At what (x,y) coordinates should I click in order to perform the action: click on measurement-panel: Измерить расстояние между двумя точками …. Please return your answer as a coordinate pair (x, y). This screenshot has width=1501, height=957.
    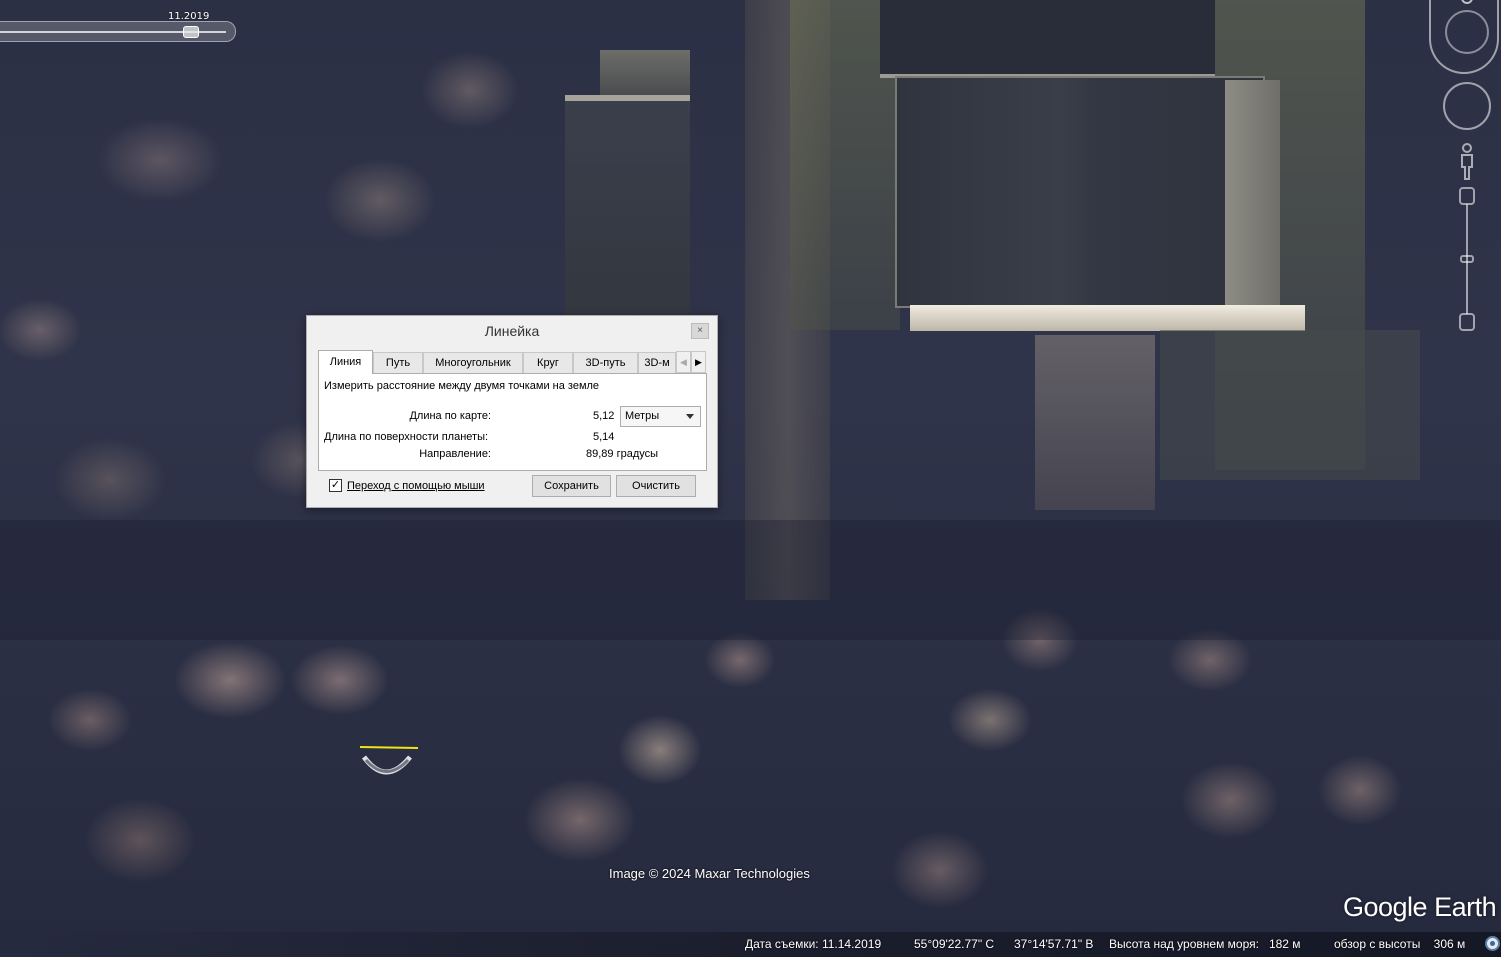
    Looking at the image, I should click on (512, 422).